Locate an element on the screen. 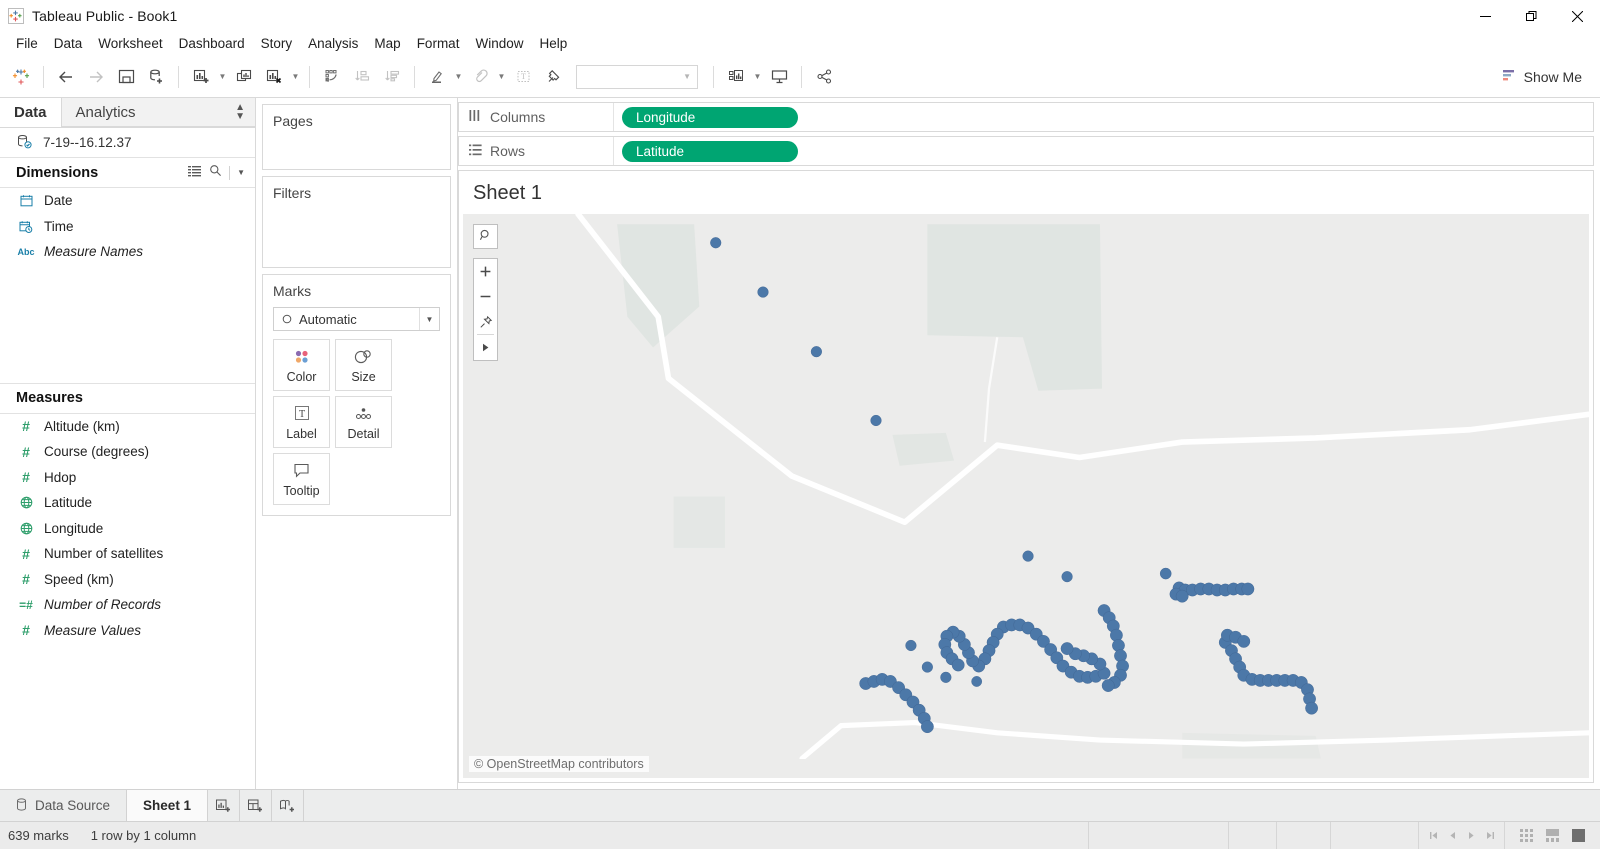 This screenshot has width=1600, height=849. highlight-dropdown-icon: ▼ is located at coordinates (458, 77).